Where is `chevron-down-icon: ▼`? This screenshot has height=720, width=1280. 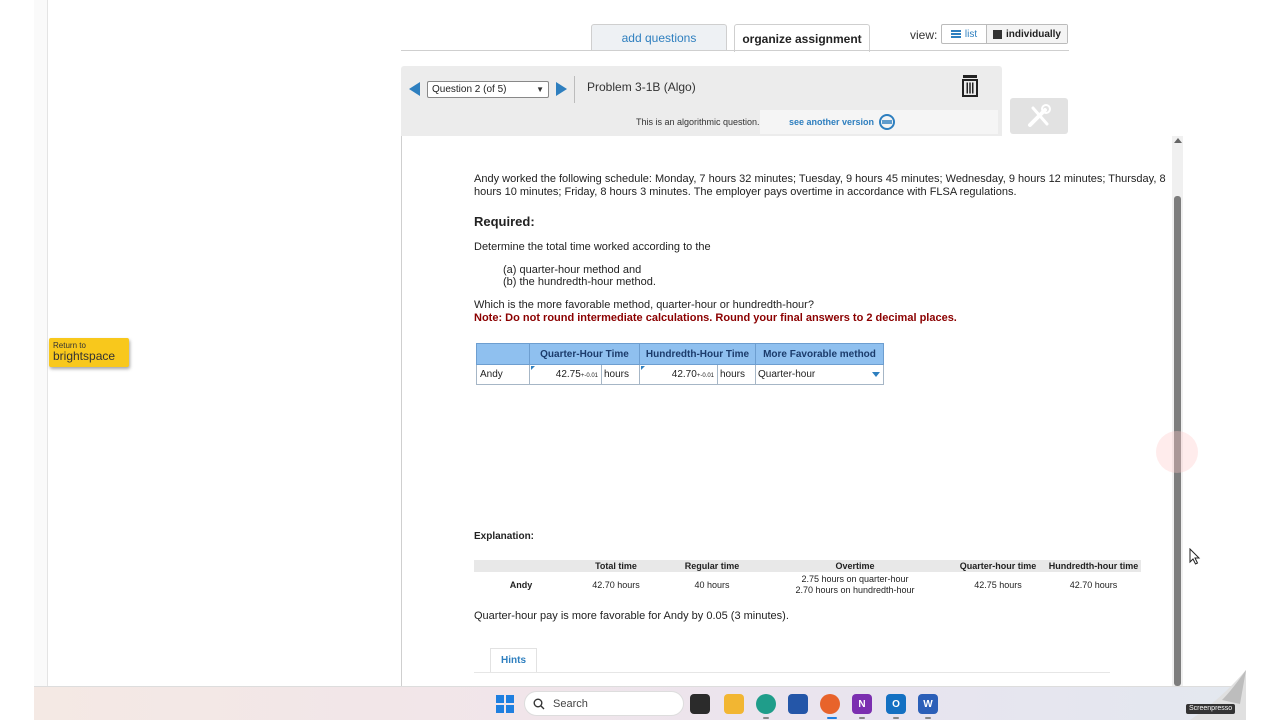 chevron-down-icon: ▼ is located at coordinates (540, 89).